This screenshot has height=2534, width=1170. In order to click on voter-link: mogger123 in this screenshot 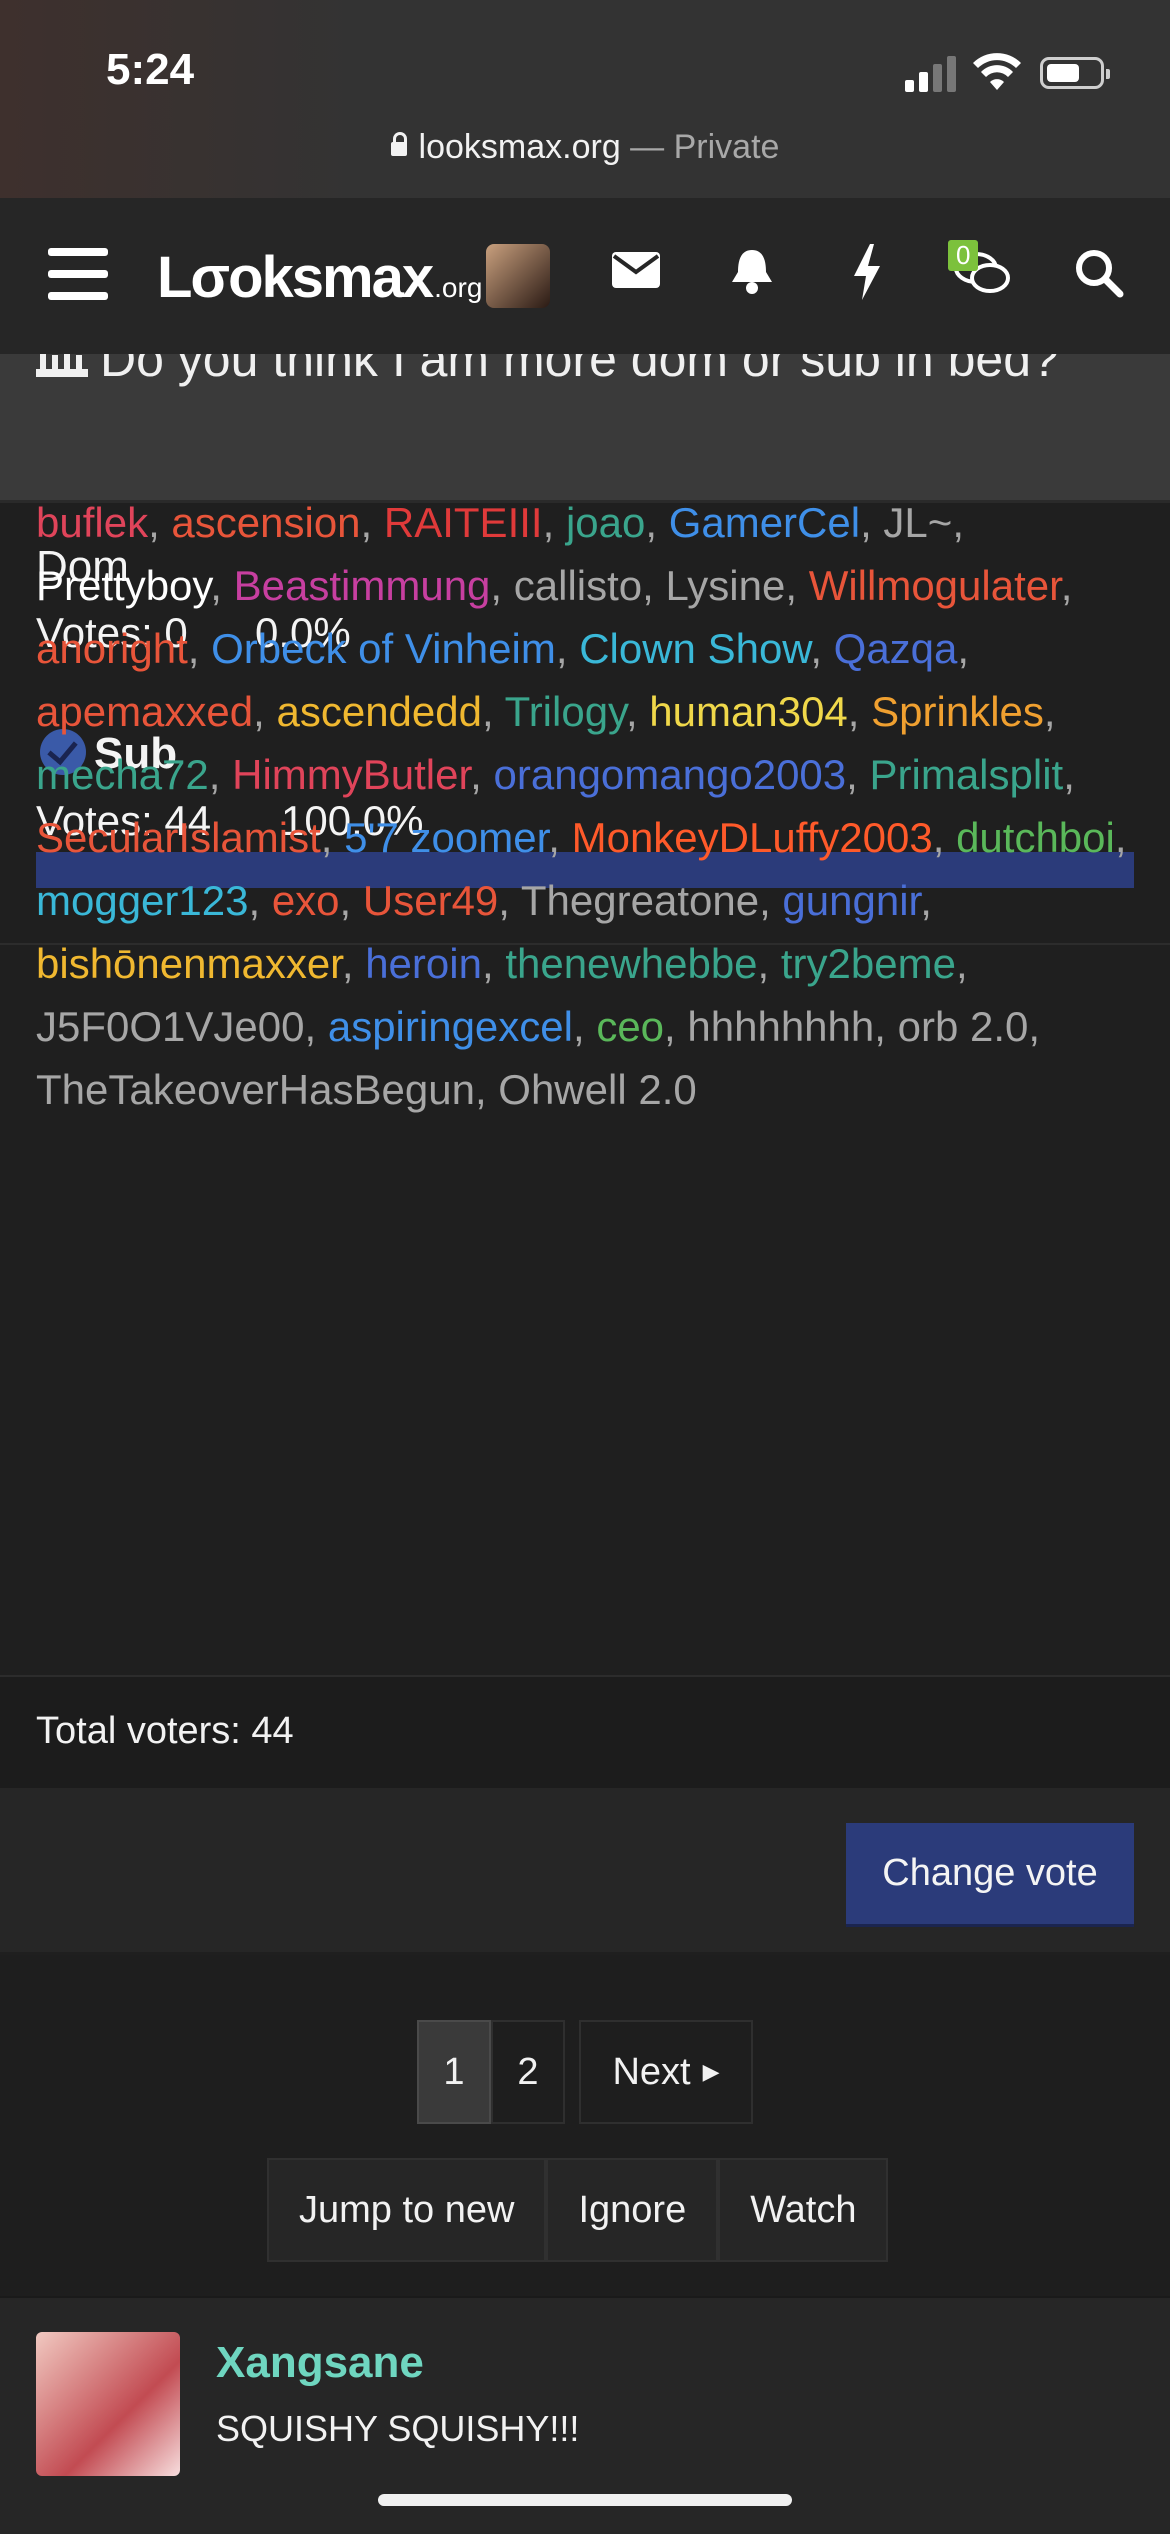, I will do `click(142, 900)`.